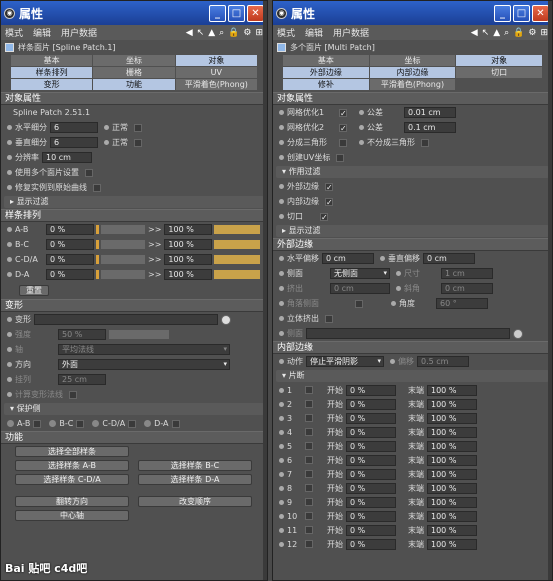  What do you see at coordinates (144, 364) in the screenshot?
I see `direction-dropdown: 外面 ▾` at bounding box center [144, 364].